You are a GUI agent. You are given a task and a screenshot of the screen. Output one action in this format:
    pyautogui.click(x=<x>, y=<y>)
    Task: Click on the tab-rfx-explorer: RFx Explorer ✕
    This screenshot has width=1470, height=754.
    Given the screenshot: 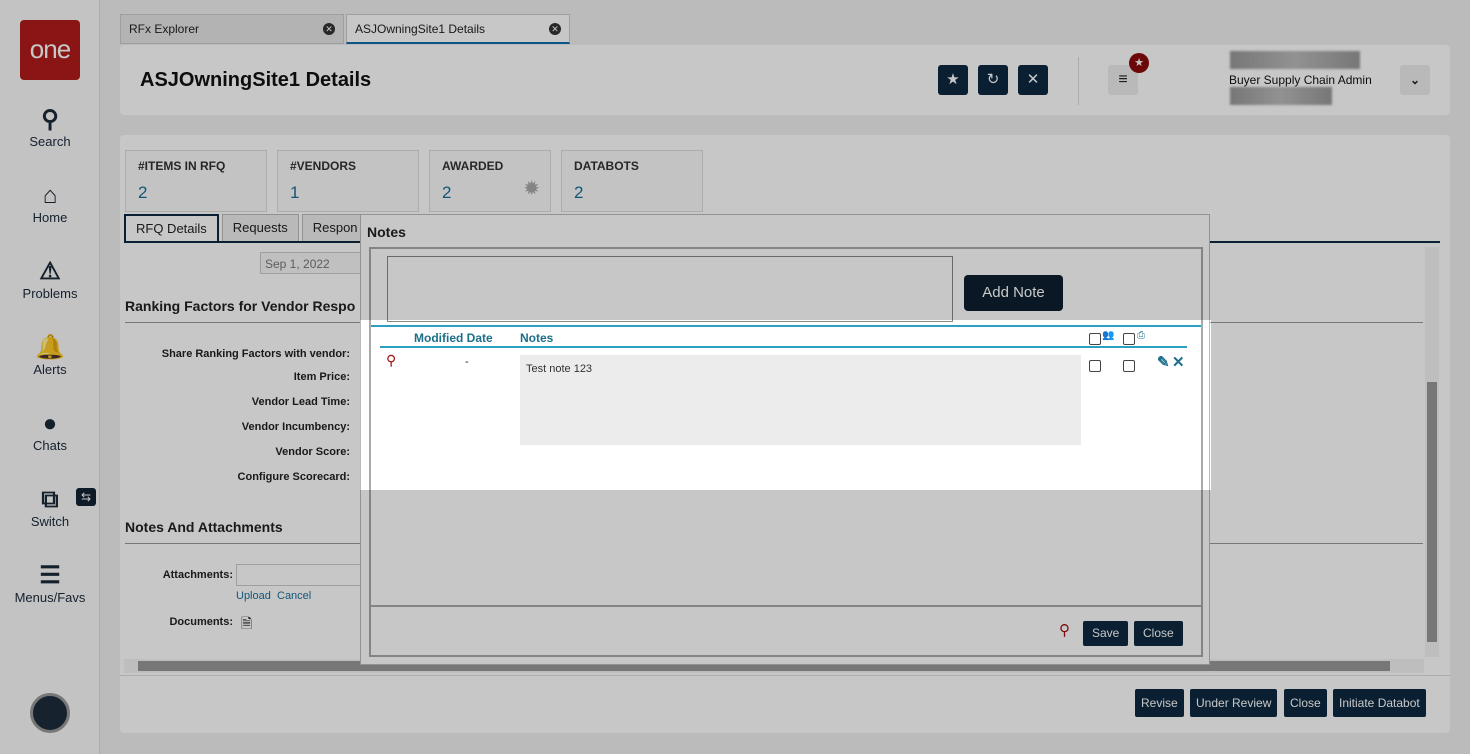 What is the action you would take?
    pyautogui.click(x=232, y=29)
    